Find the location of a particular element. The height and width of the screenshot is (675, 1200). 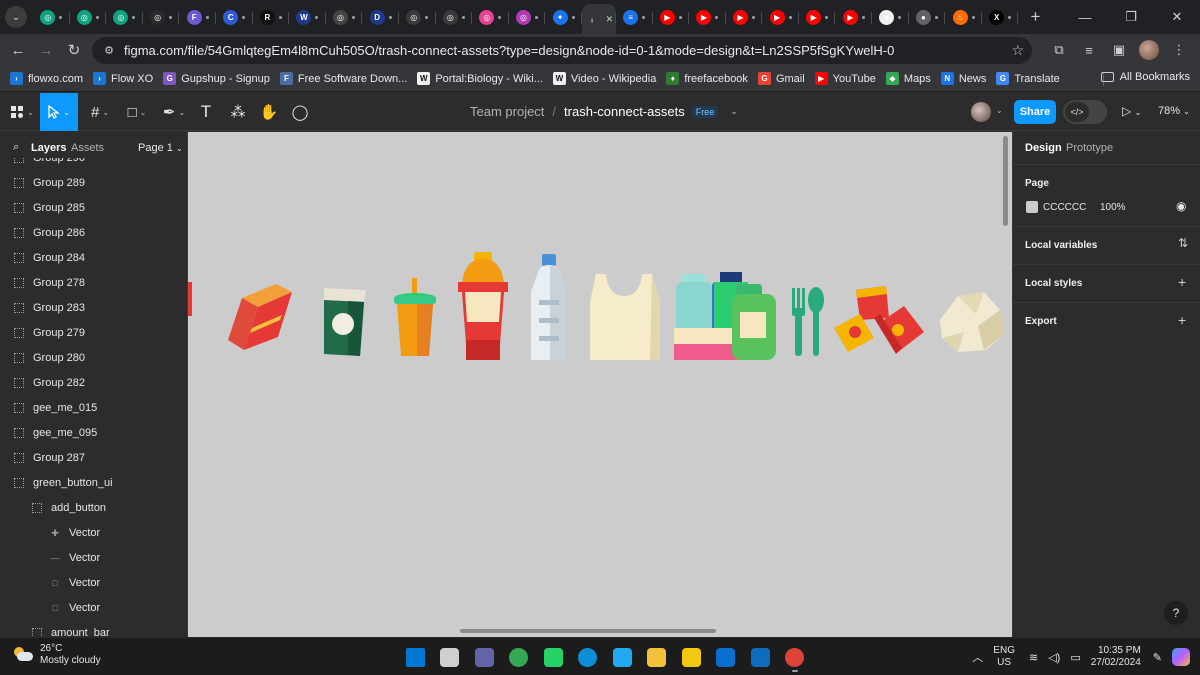

new-tab-button: + is located at coordinates (1035, 17).